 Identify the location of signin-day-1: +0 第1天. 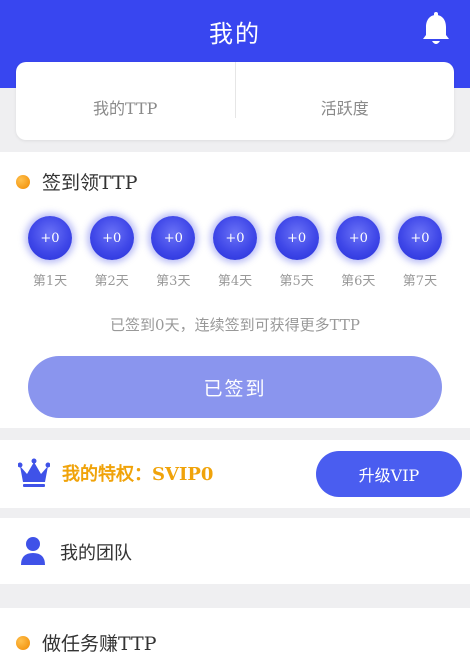
(50, 252).